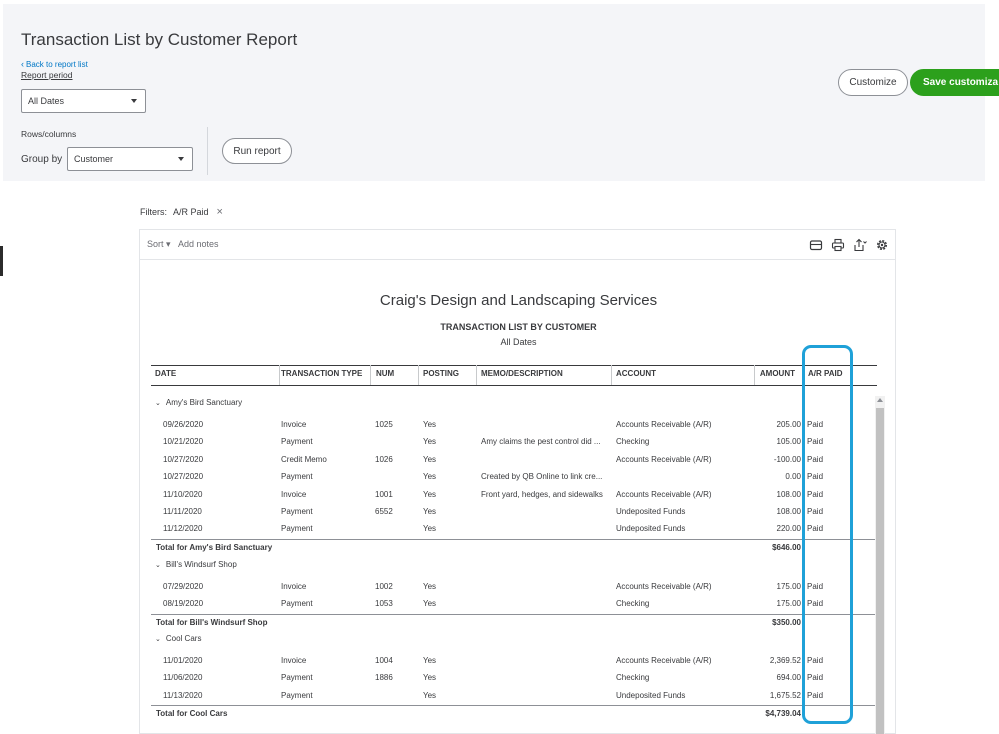 This screenshot has height=734, width=999. What do you see at coordinates (153, 212) in the screenshot?
I see `filters-label: Filters:` at bounding box center [153, 212].